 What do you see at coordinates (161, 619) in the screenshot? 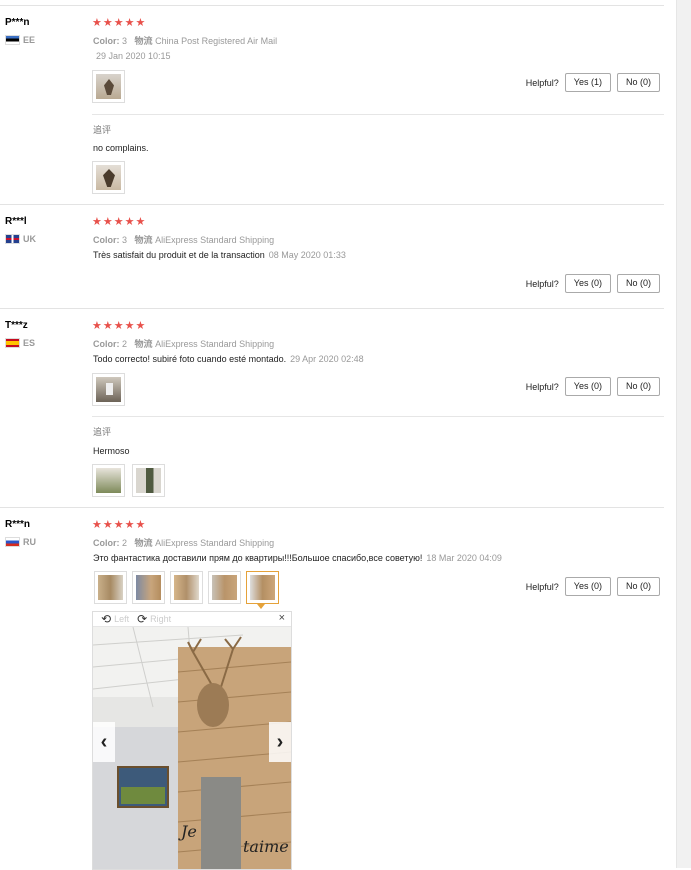
I see `rotate-right-label: Right` at bounding box center [161, 619].